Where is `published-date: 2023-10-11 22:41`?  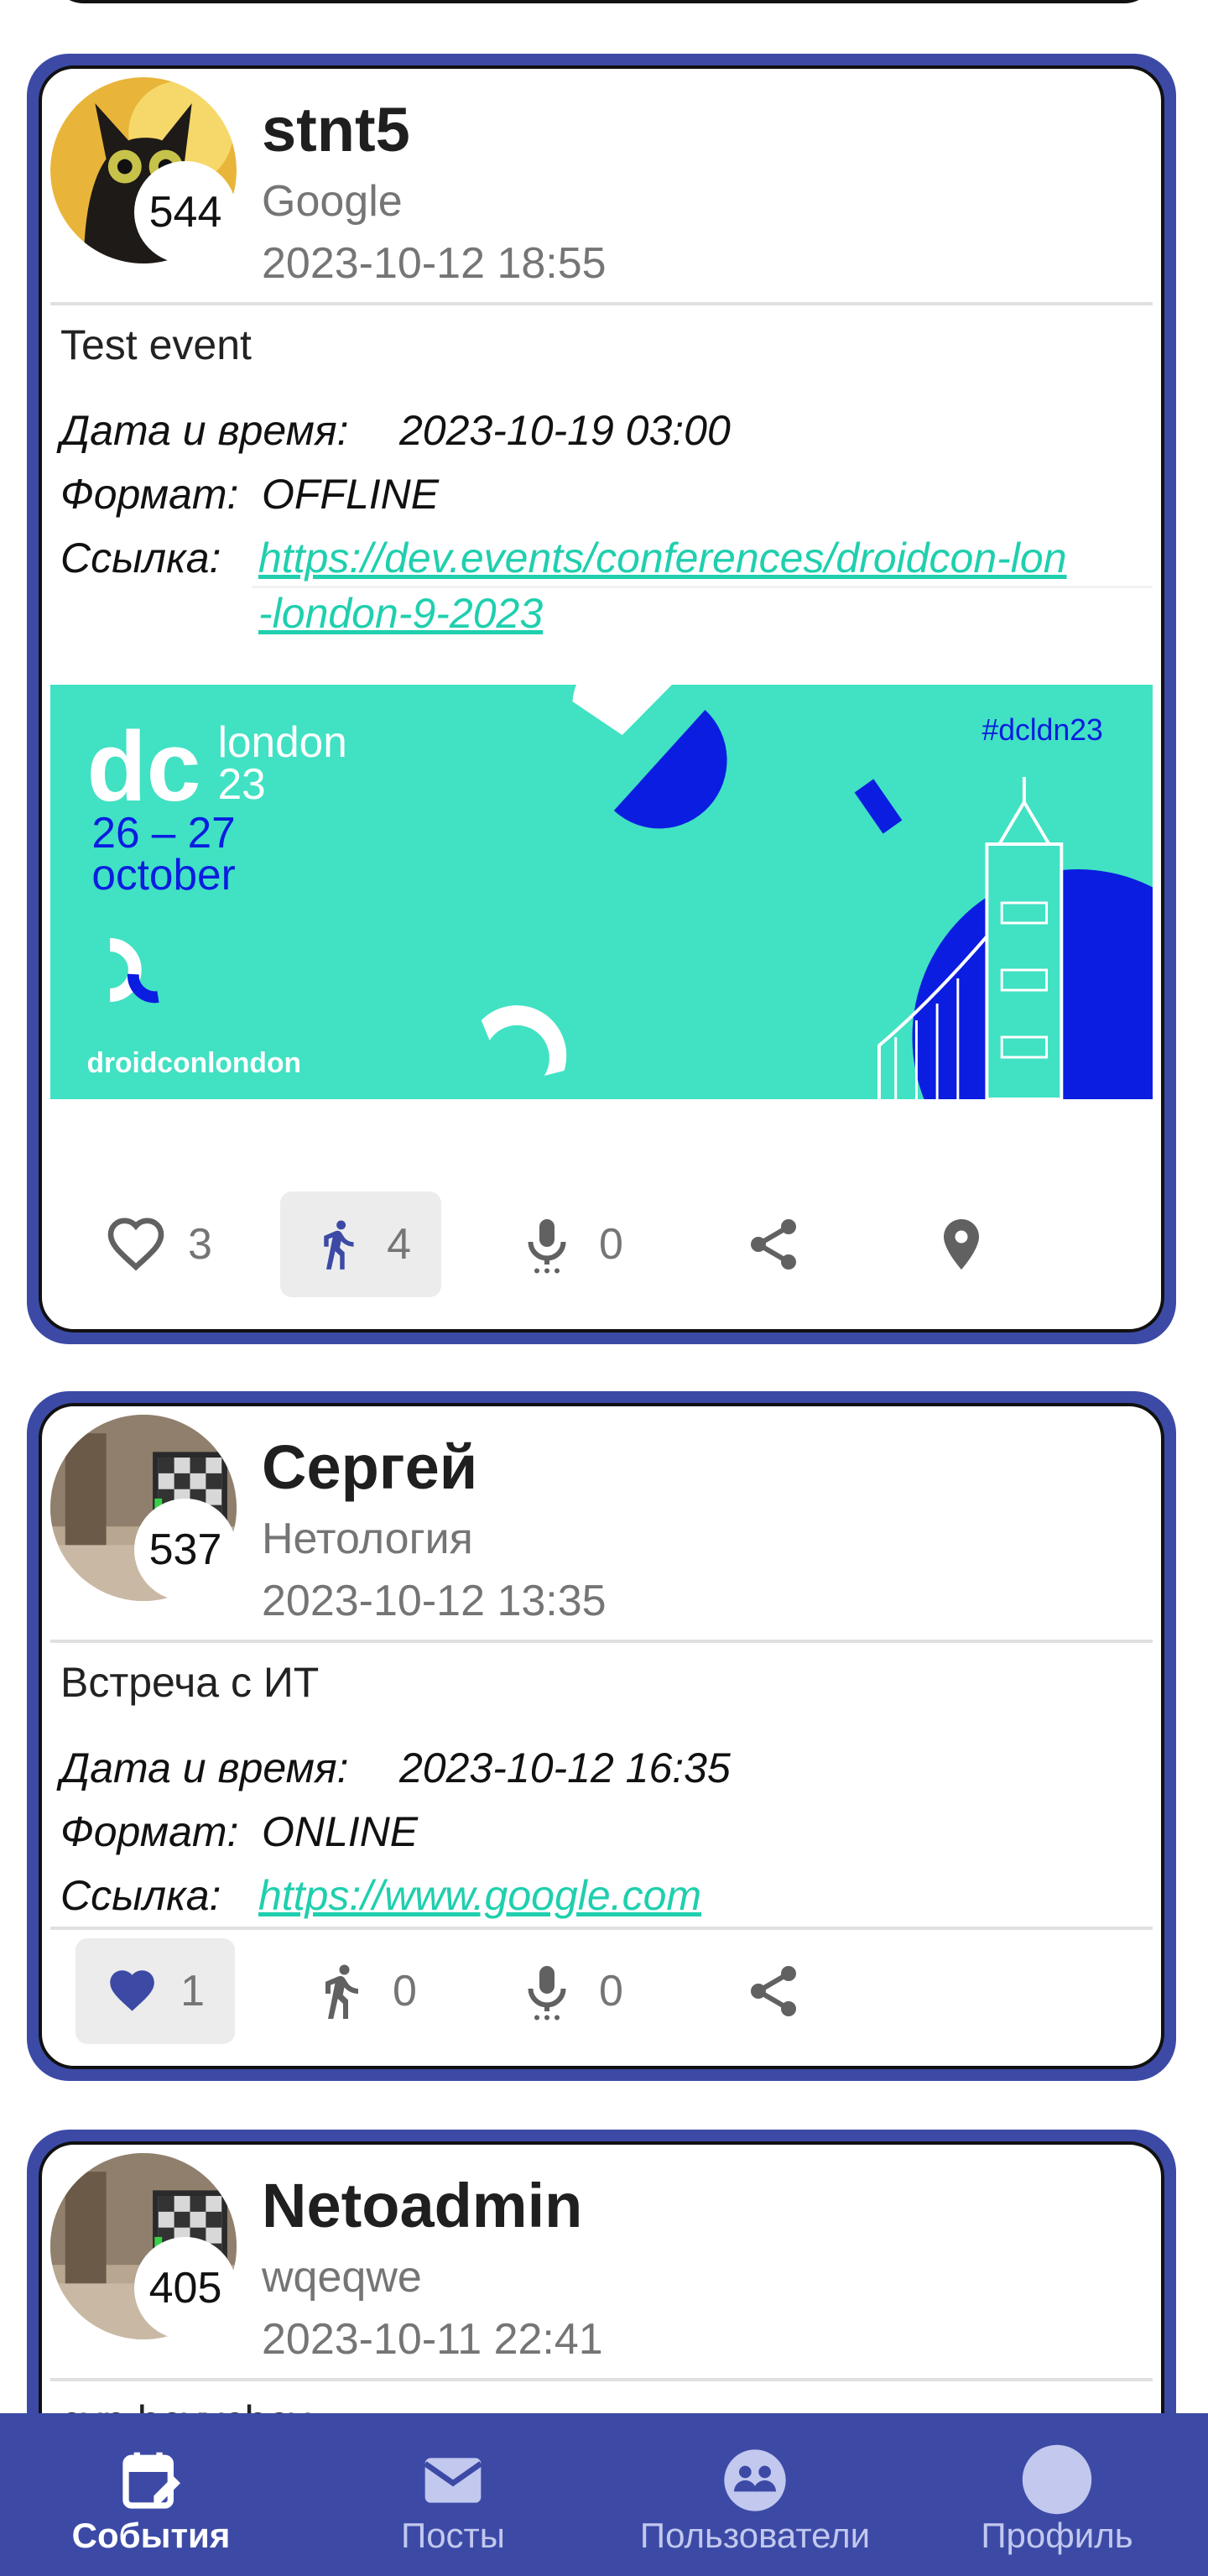
published-date: 2023-10-11 22:41 is located at coordinates (433, 2339).